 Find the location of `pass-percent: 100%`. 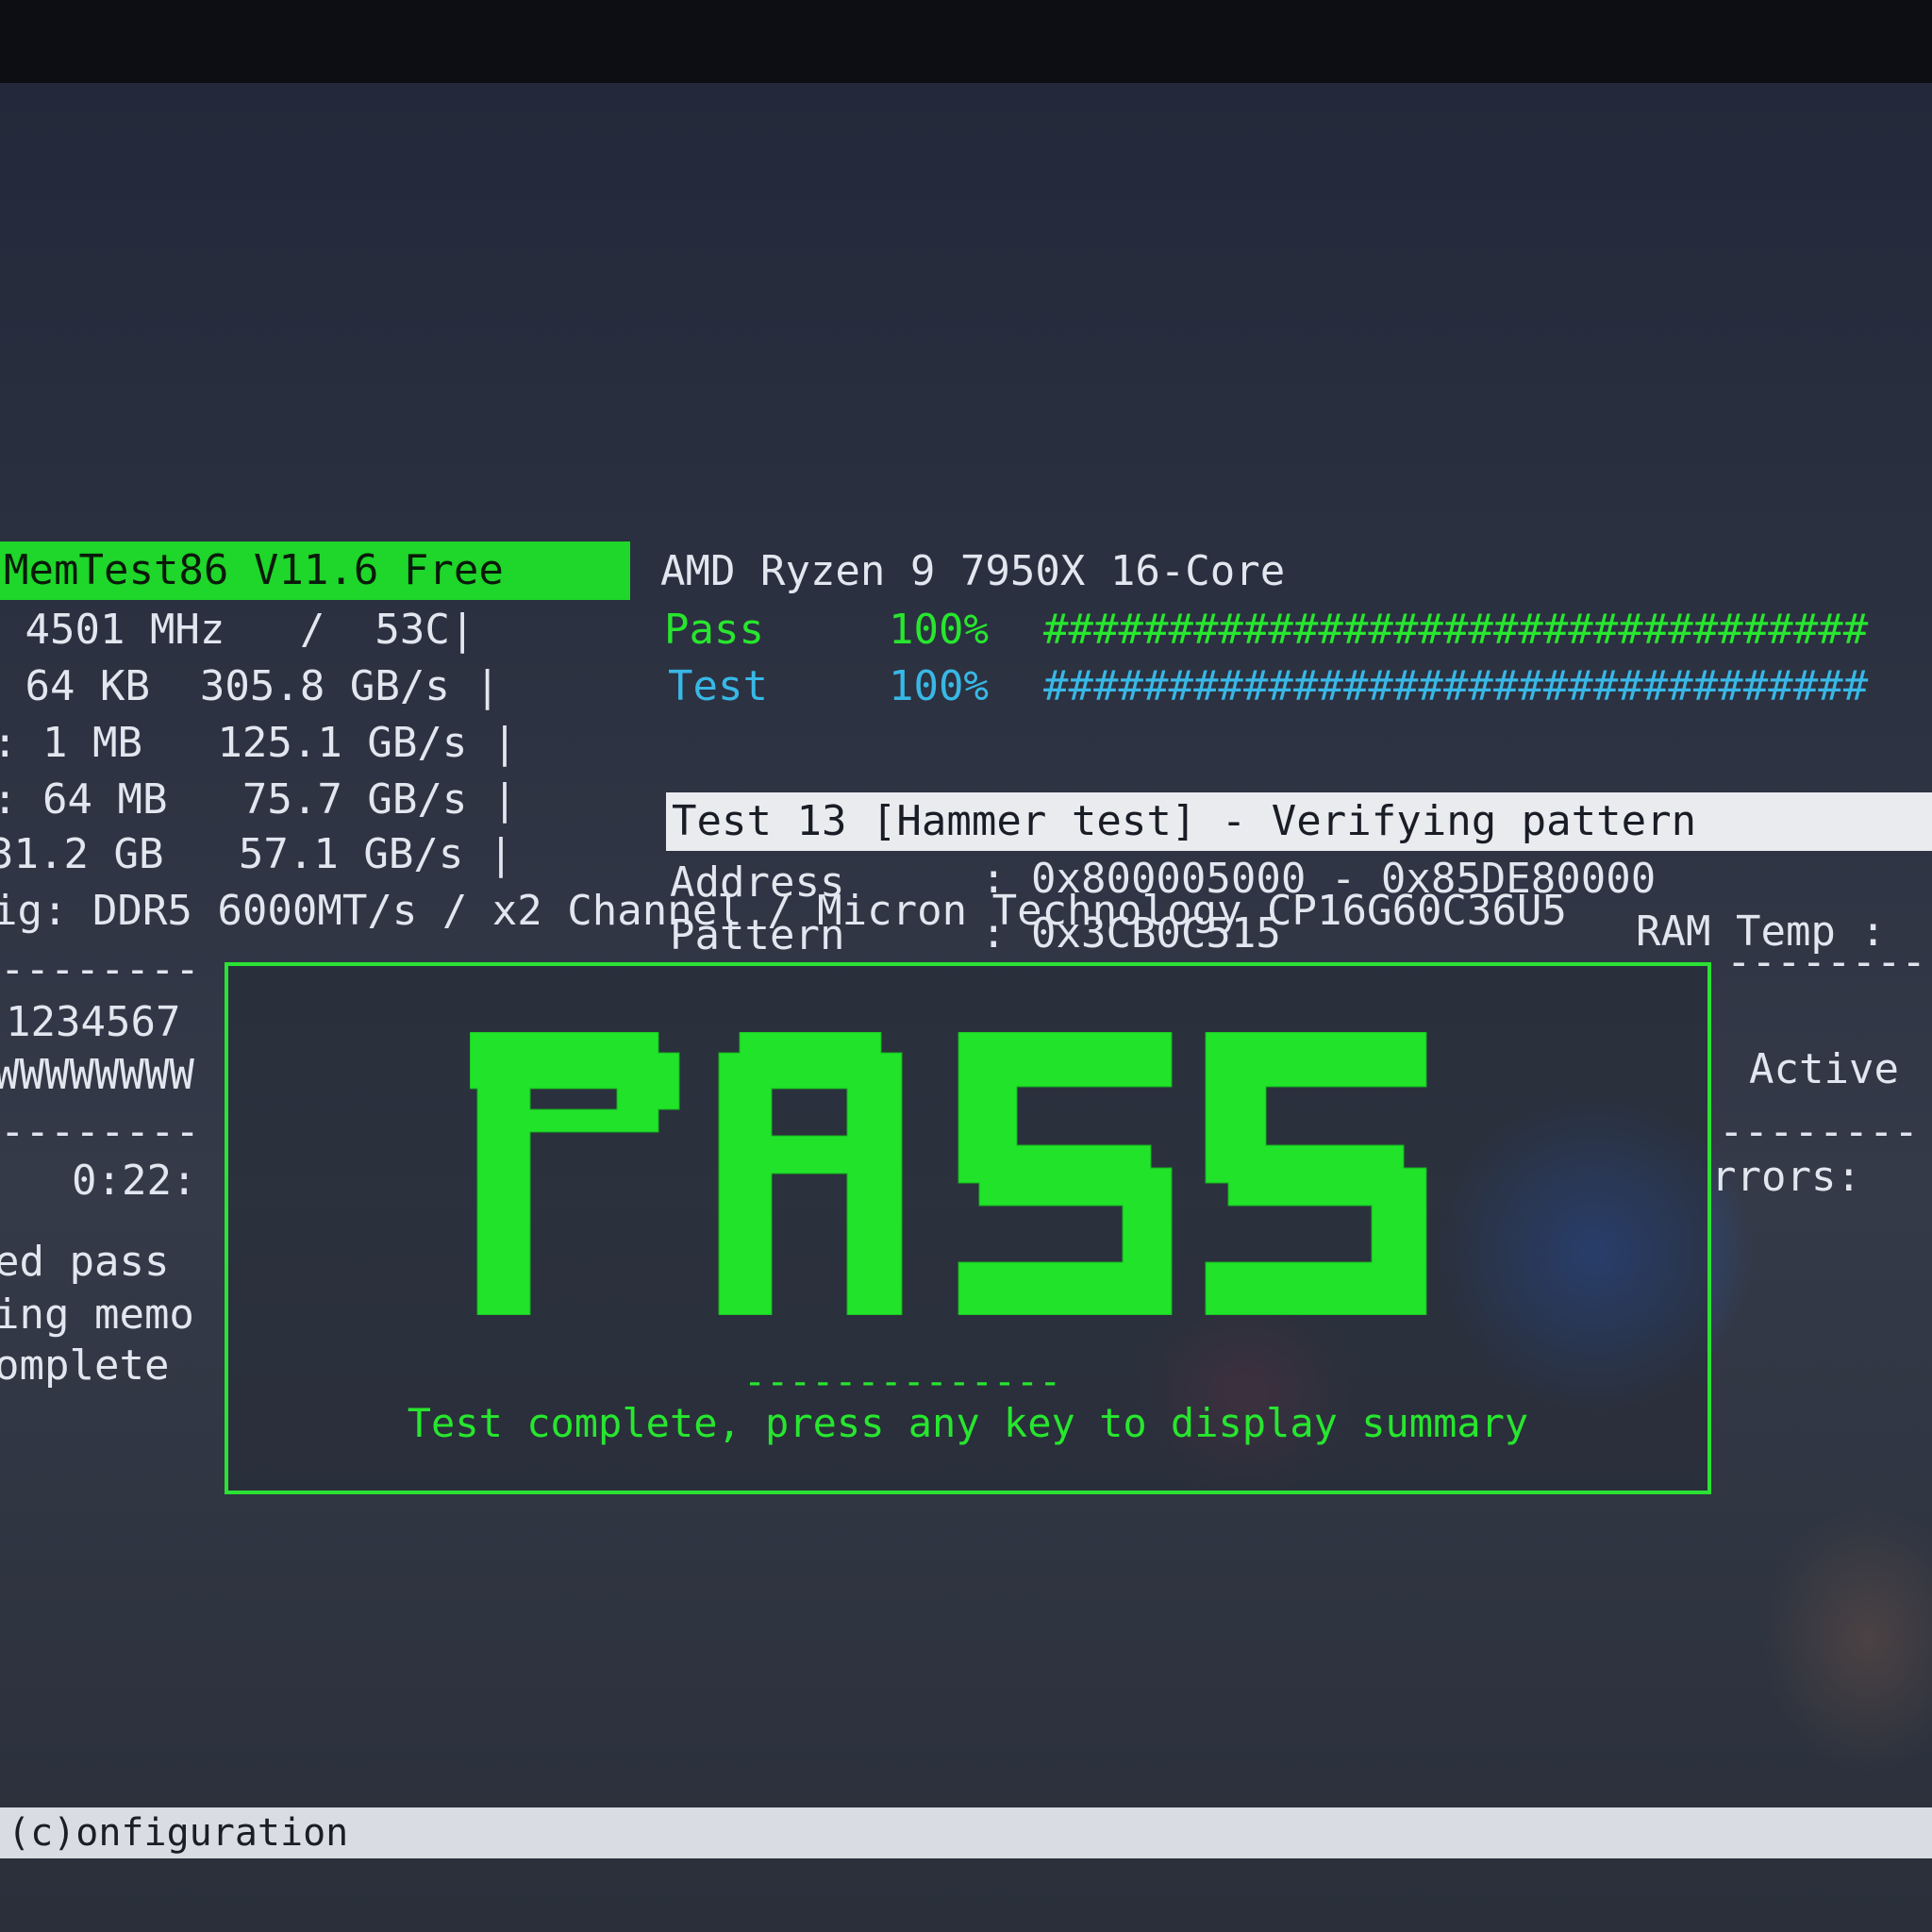

pass-percent: 100% is located at coordinates (939, 630).